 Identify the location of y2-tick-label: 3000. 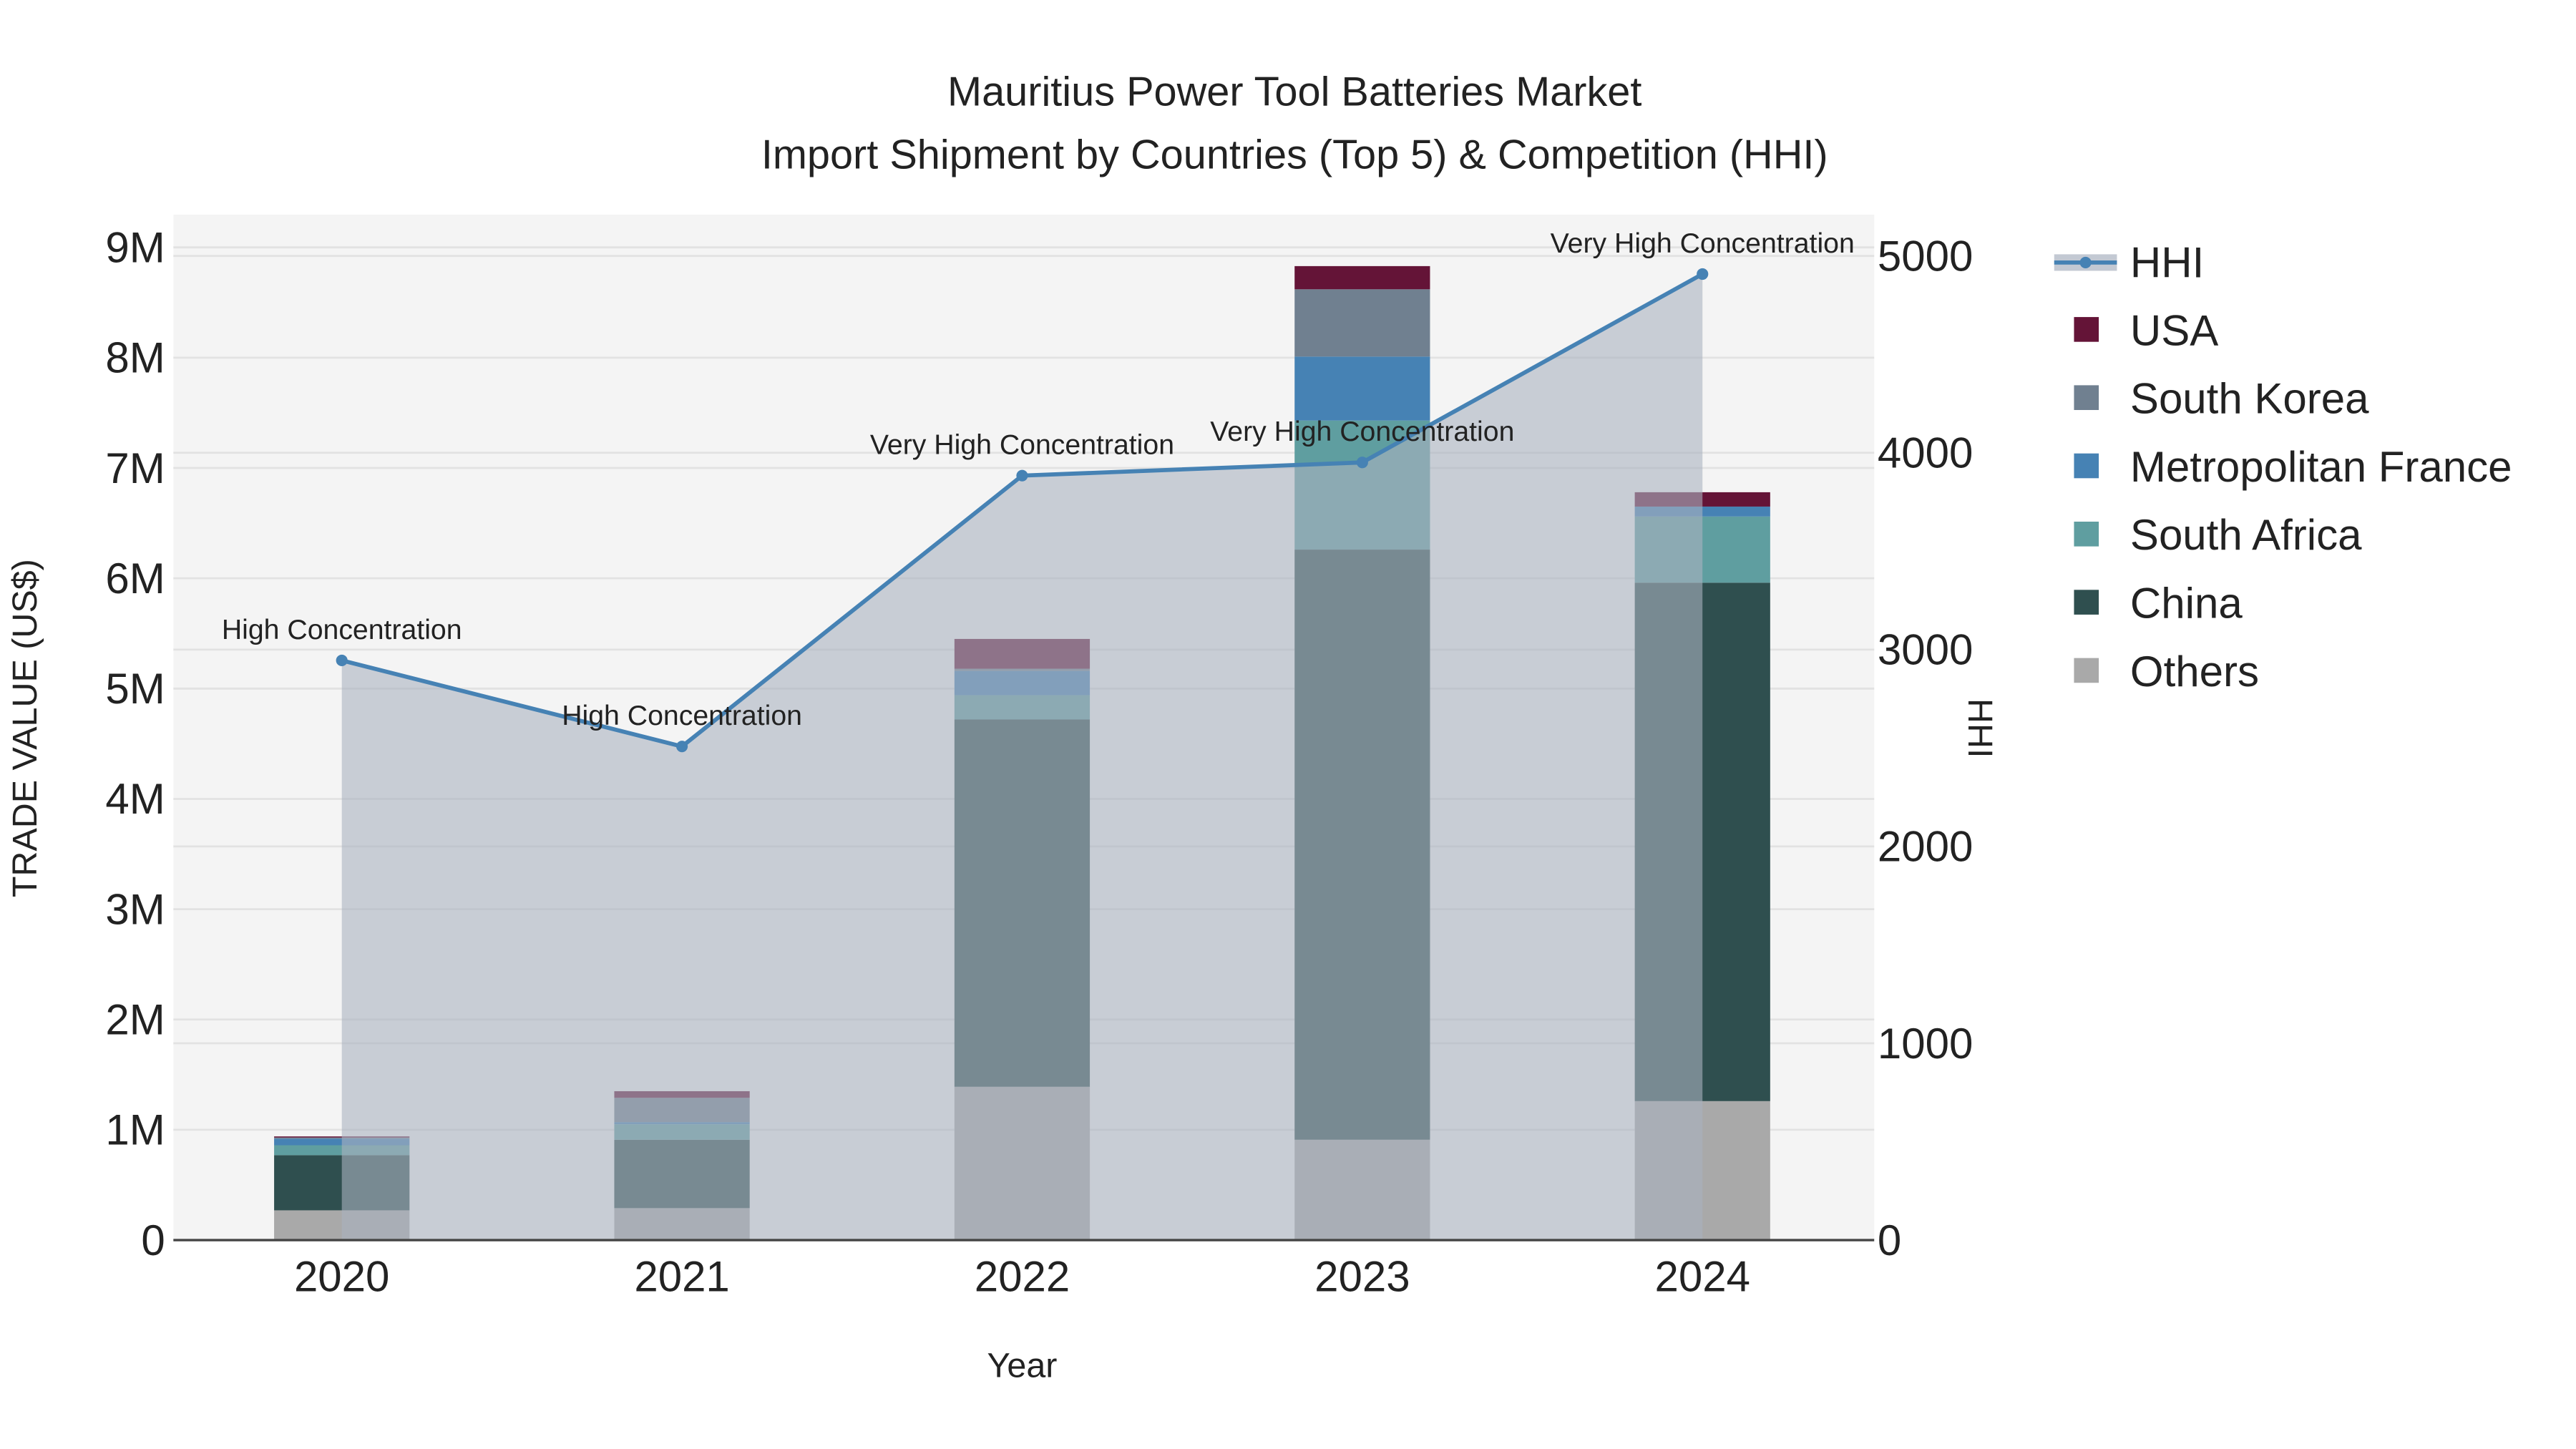
(1925, 650).